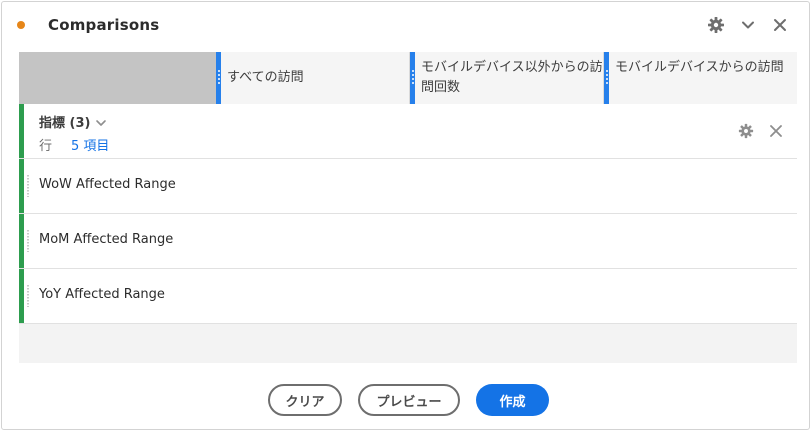  I want to click on preview-button: プレビュー, so click(409, 400).